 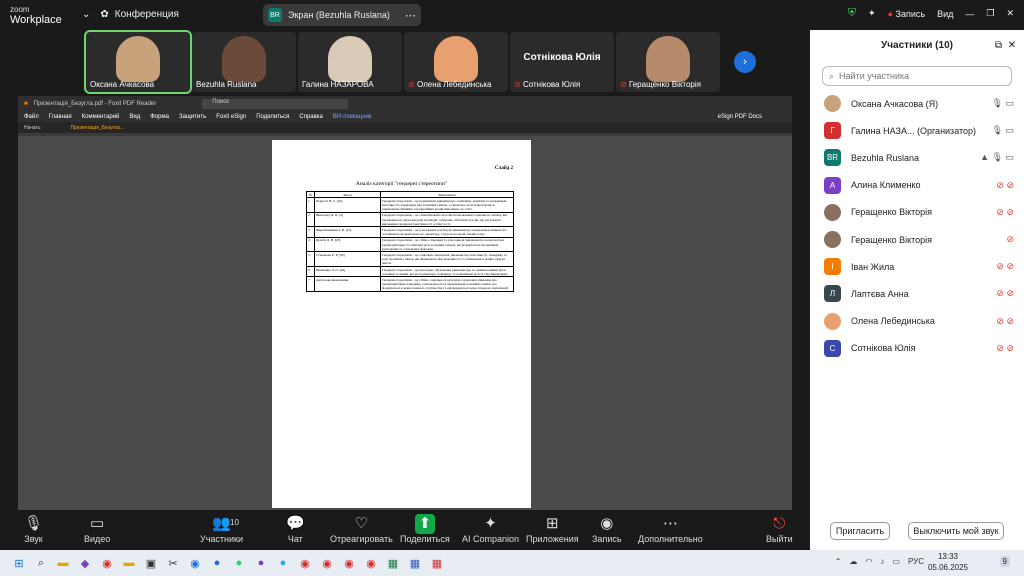 What do you see at coordinates (860, 531) in the screenshot?
I see `invite-button: Пригласить` at bounding box center [860, 531].